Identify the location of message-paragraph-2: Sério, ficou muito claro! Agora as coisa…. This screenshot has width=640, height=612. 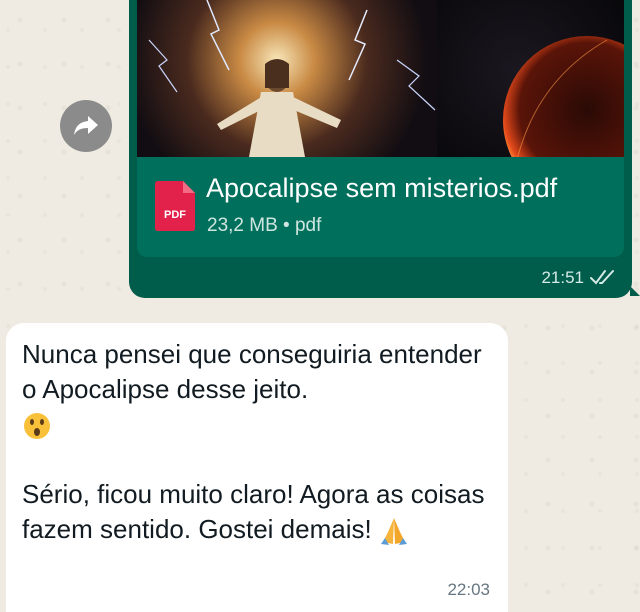
(253, 511).